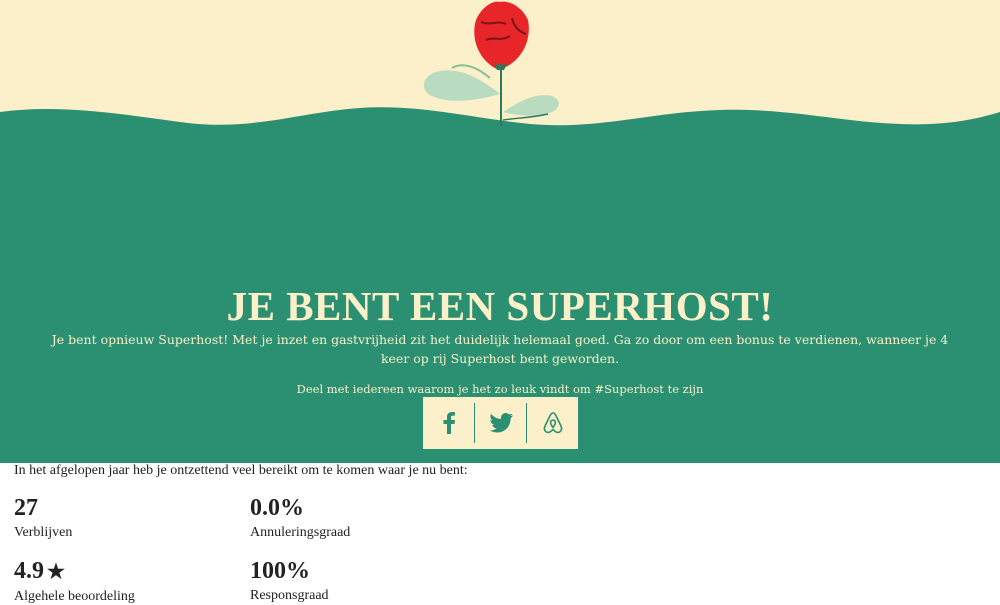  I want to click on twitter-icon, so click(501, 423).